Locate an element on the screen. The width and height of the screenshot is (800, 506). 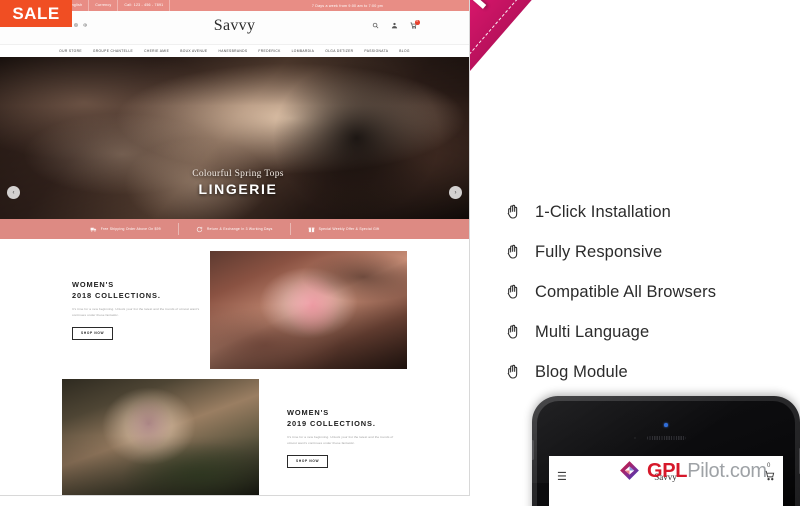
hero-next-arrow: › is located at coordinates (455, 192).